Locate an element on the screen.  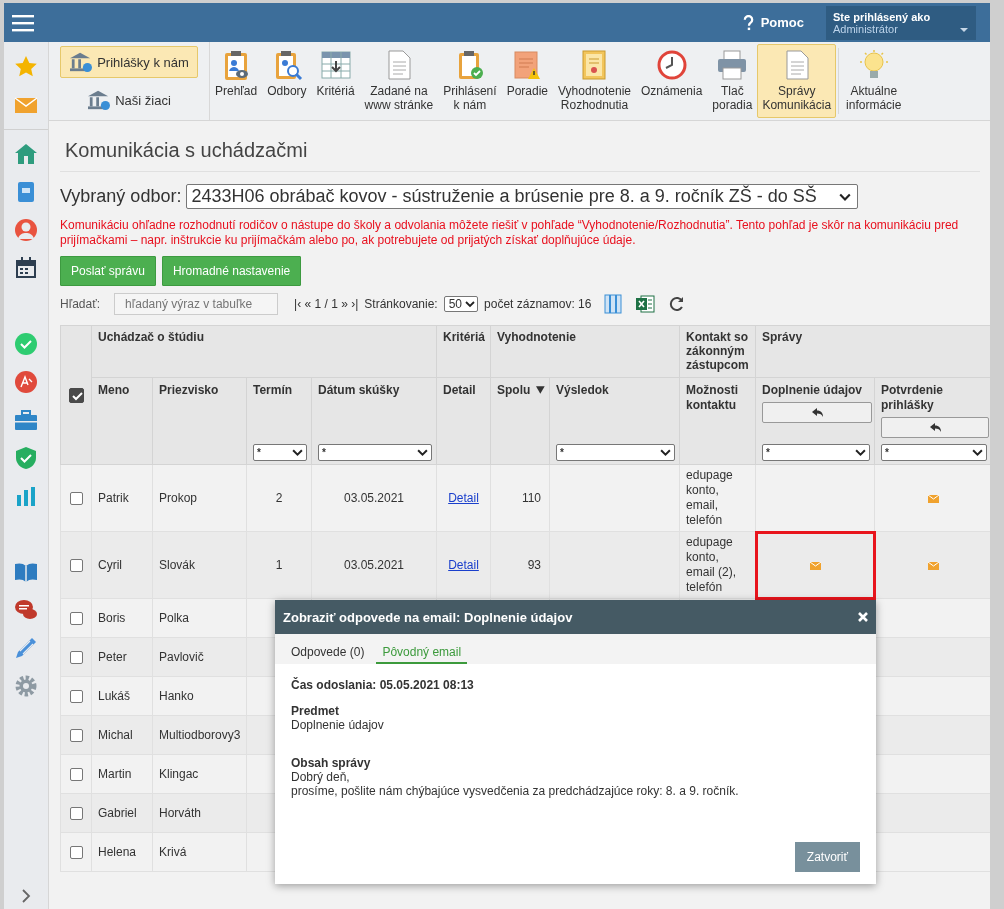
spreadsheet-icon is located at coordinates (645, 304).